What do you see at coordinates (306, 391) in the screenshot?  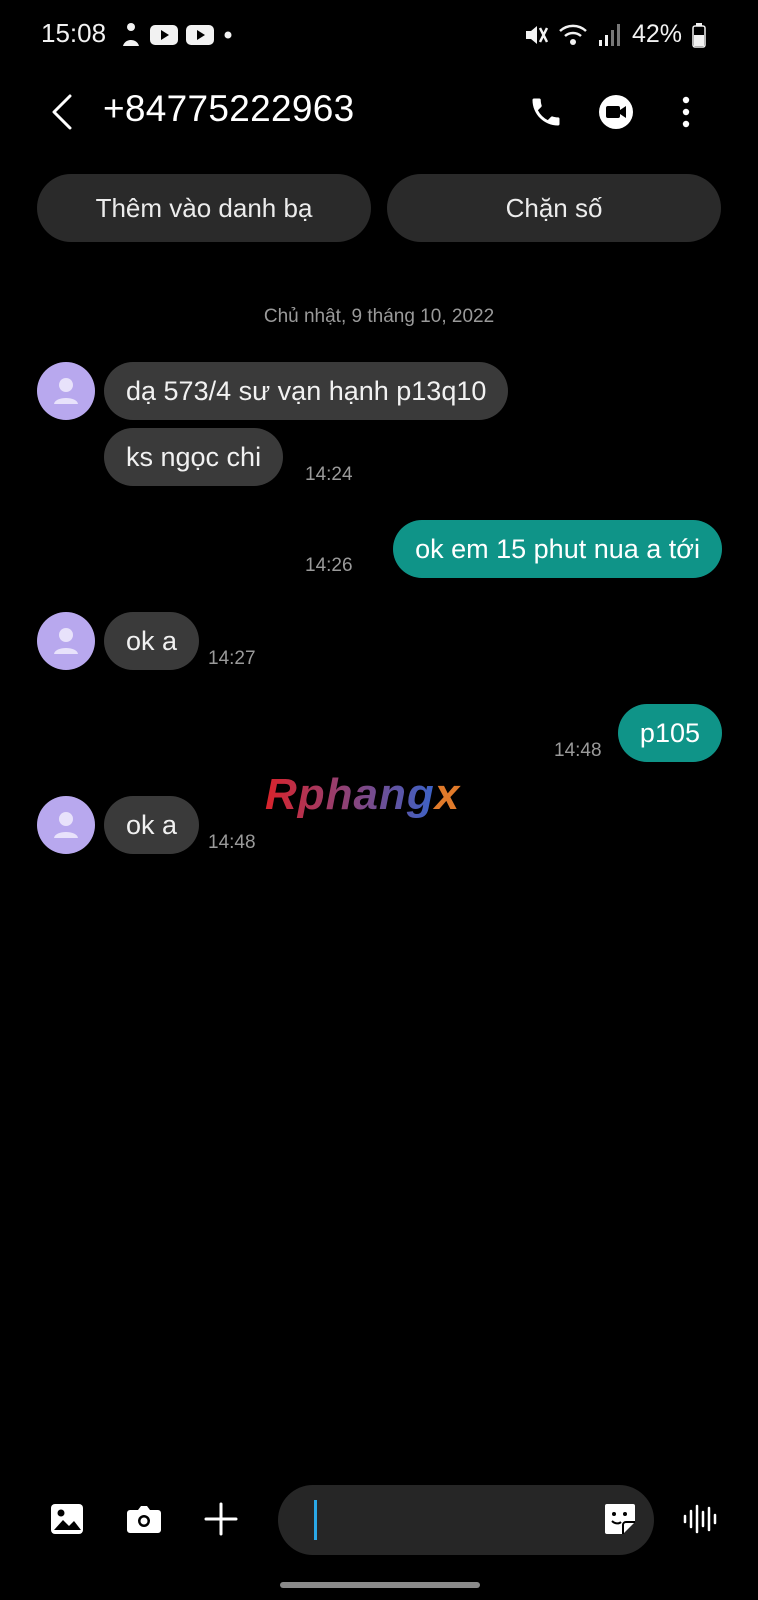 I see `message-bubble-incoming: dạ 573/4 sư vạn hạnh p13q10` at bounding box center [306, 391].